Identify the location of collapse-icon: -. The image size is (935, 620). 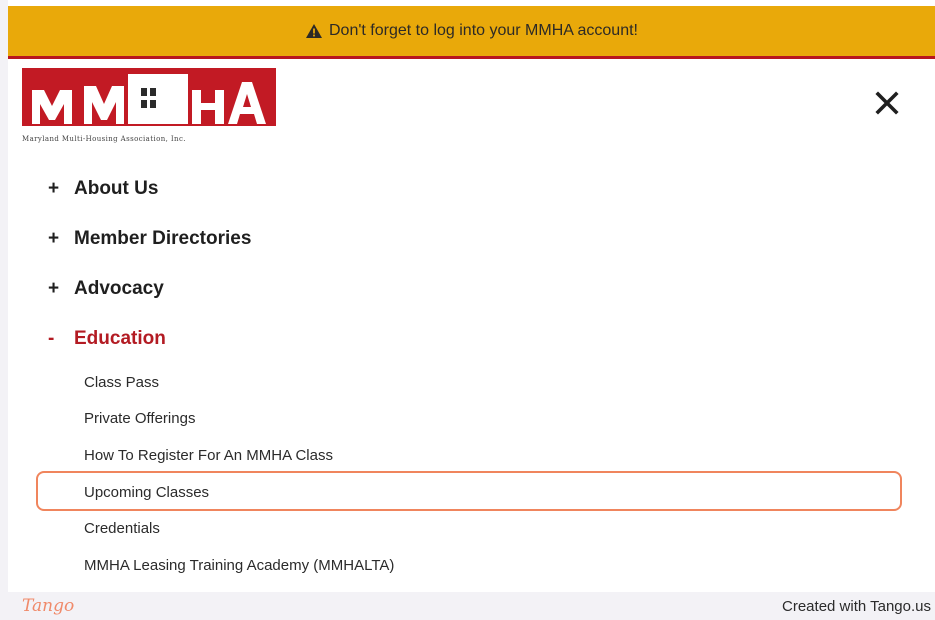
(51, 338).